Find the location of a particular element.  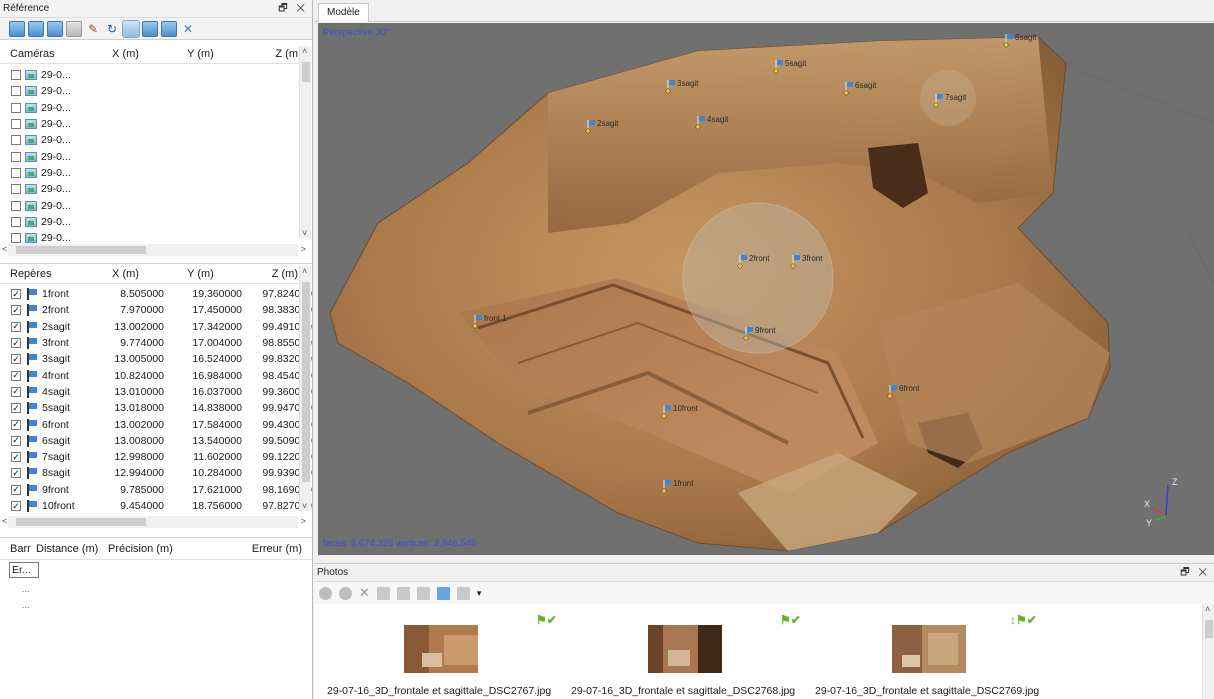

marker-row: ✓ 4front 10.824000 16.984000 98.454000 is located at coordinates (156, 375).